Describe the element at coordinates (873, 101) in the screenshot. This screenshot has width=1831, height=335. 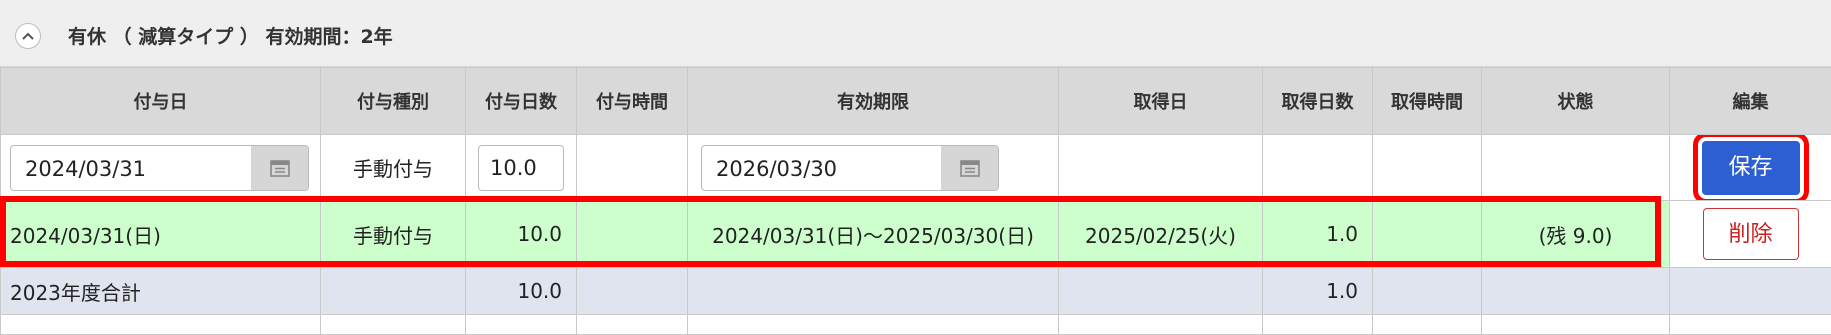
I see `col-header-expiry: 有効期限` at that location.